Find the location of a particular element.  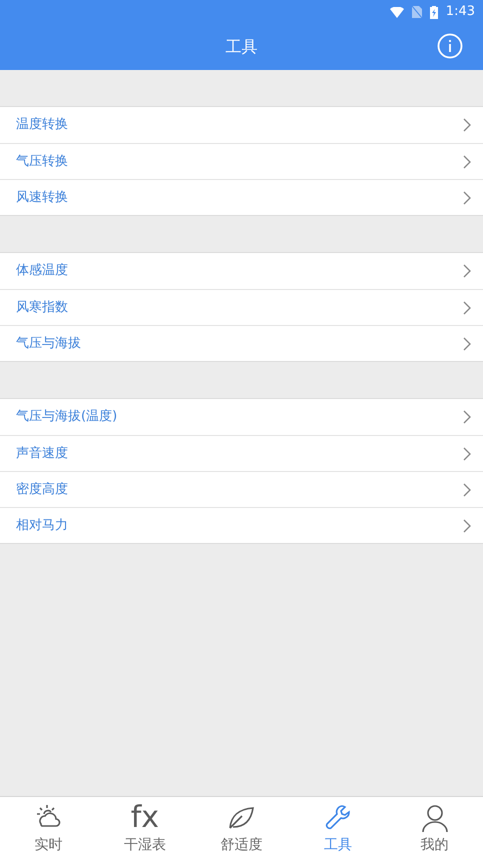

nav-tab: 工具 is located at coordinates (338, 828).